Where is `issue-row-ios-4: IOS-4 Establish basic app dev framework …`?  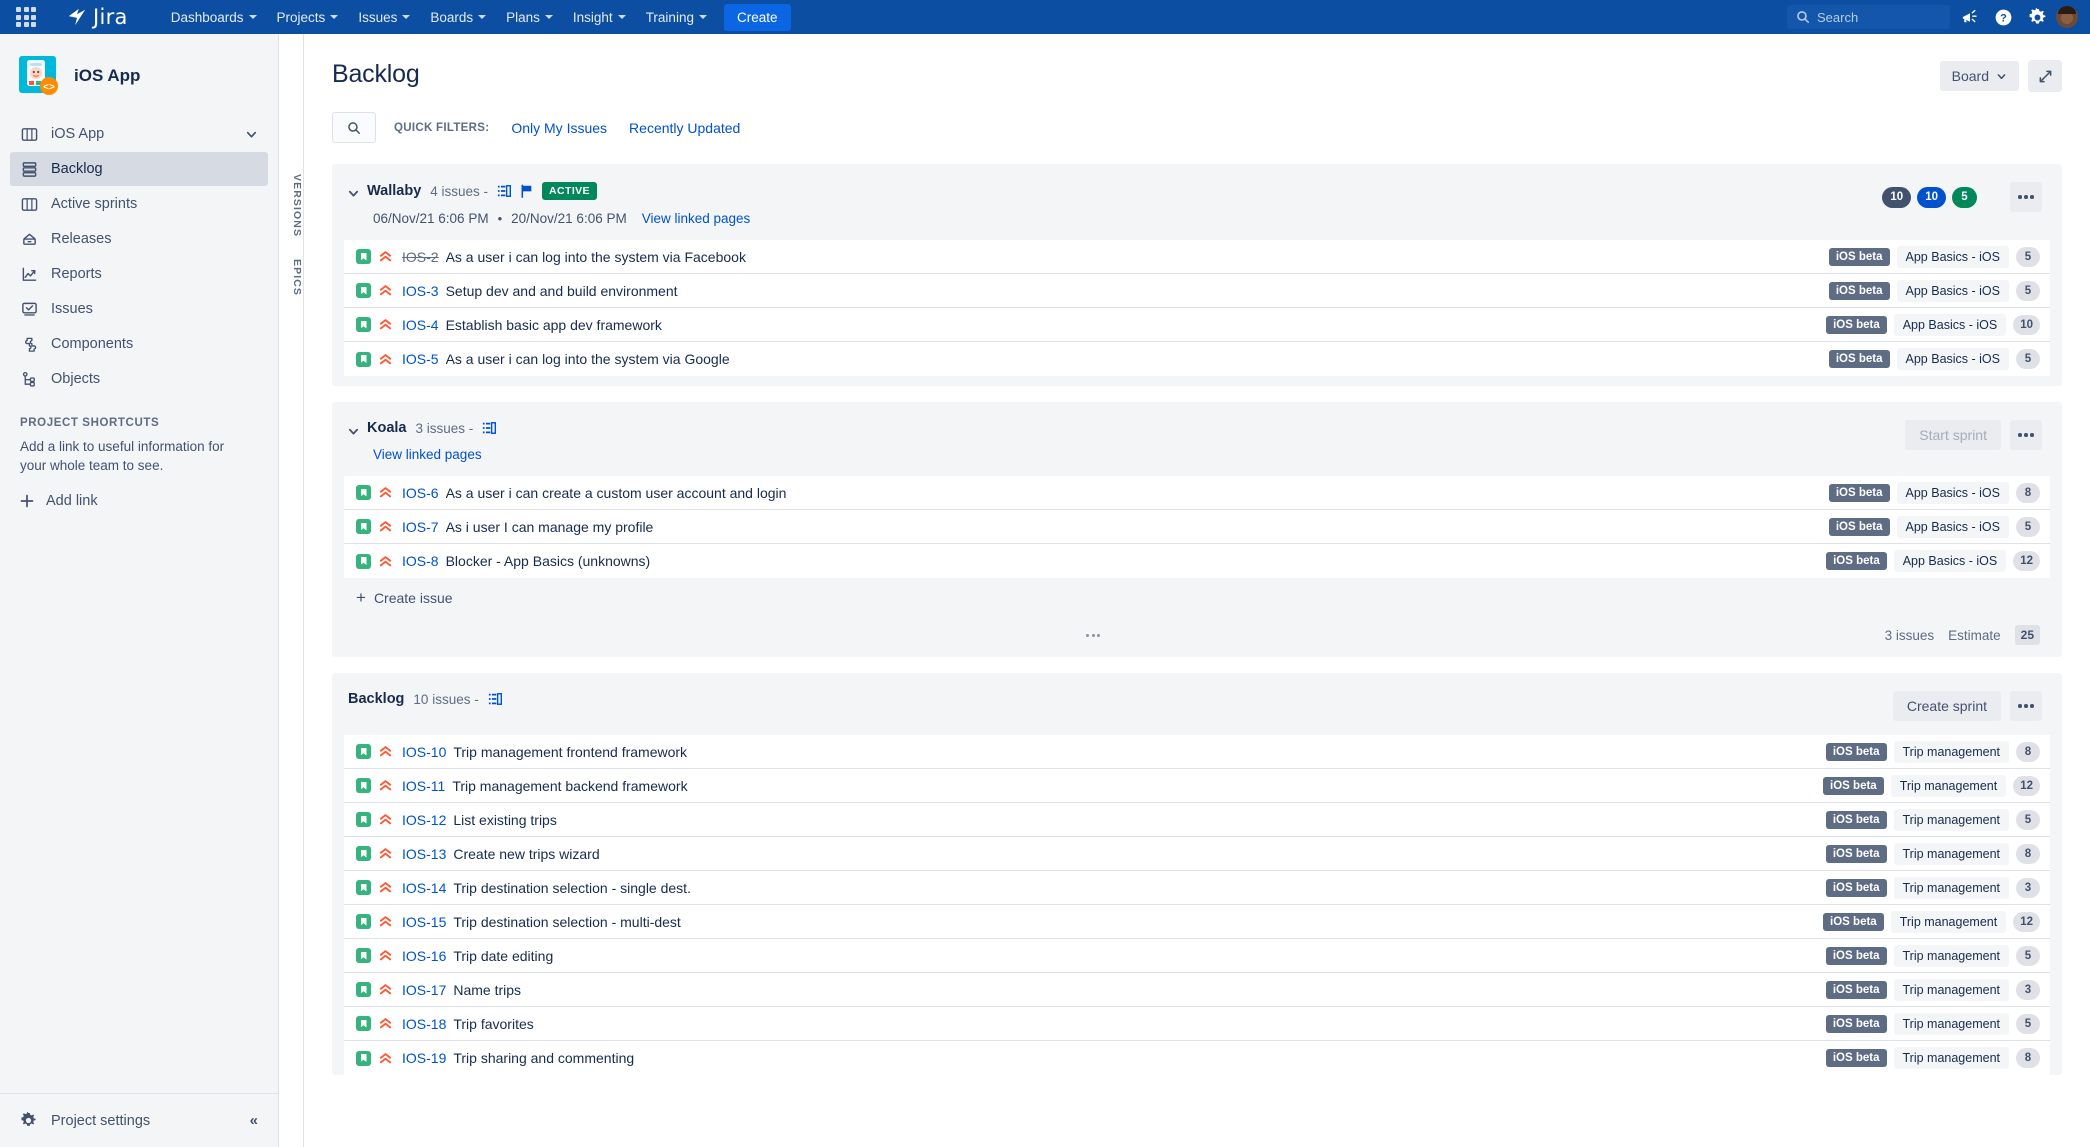 issue-row-ios-4: IOS-4 Establish basic app dev framework … is located at coordinates (1197, 325).